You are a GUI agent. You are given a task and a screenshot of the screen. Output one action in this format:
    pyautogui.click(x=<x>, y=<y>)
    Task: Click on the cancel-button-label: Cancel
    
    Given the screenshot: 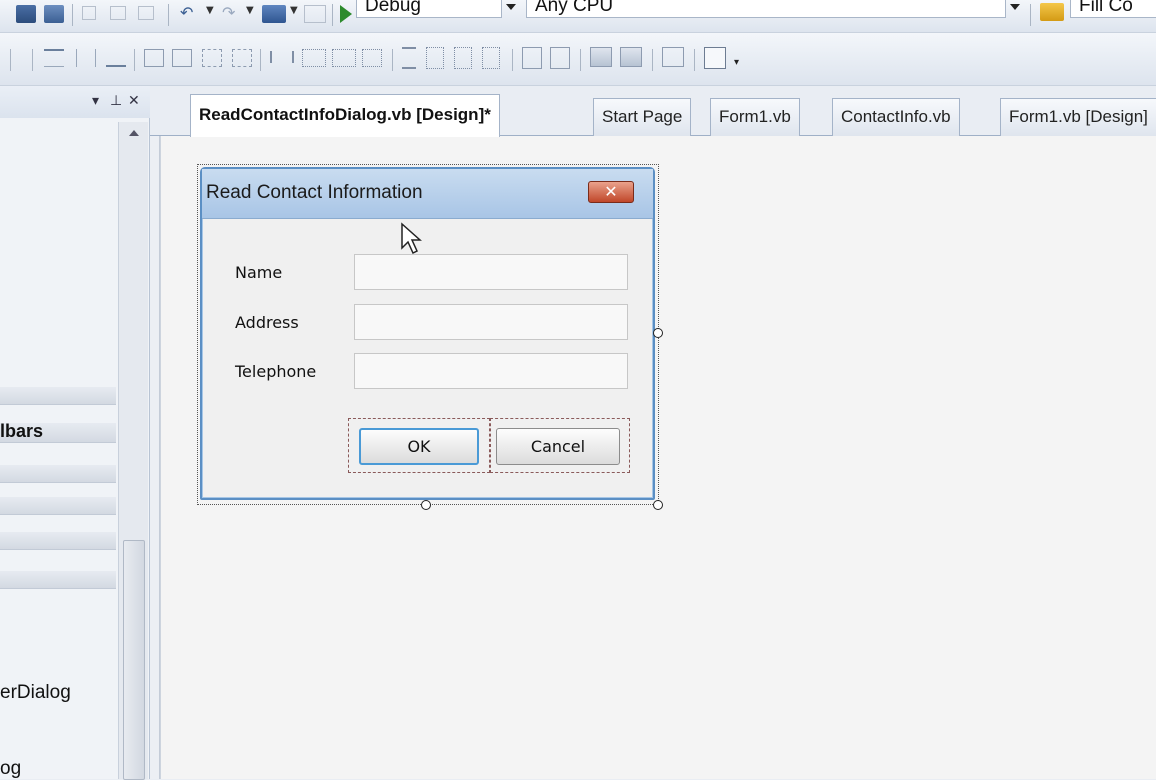 What is the action you would take?
    pyautogui.click(x=558, y=446)
    